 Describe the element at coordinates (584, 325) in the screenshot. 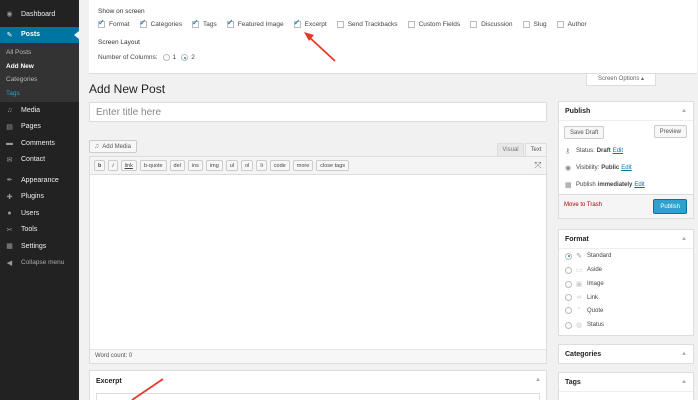

I see `format-status: ◍ Status` at that location.